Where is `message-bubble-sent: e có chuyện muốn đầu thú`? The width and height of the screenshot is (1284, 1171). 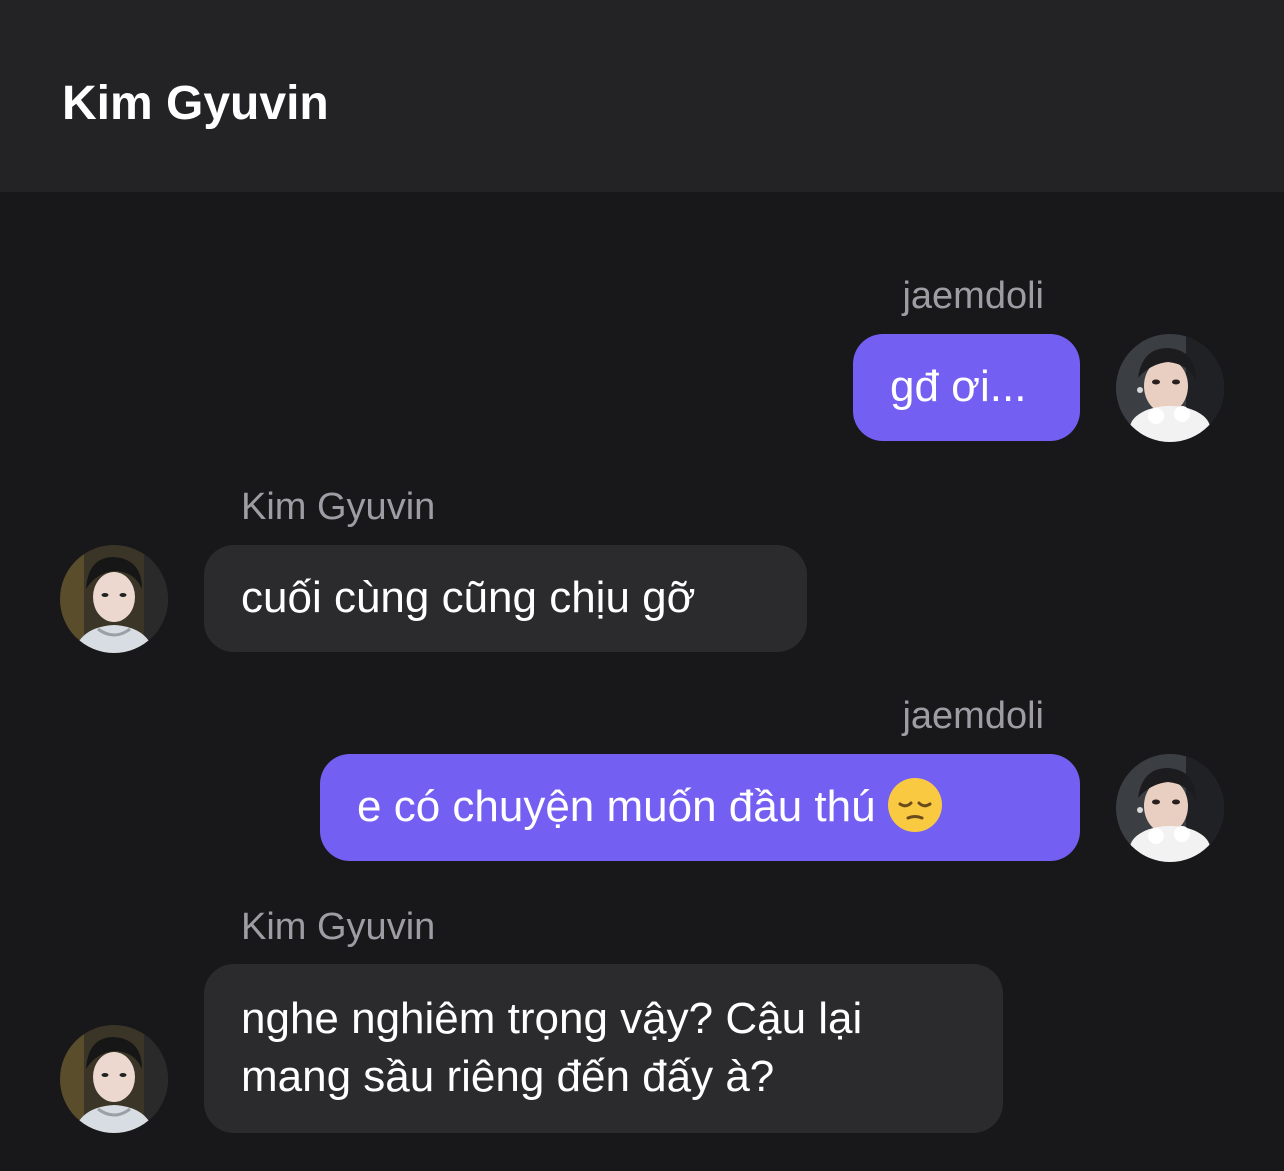
message-bubble-sent: e có chuyện muốn đầu thú is located at coordinates (700, 807).